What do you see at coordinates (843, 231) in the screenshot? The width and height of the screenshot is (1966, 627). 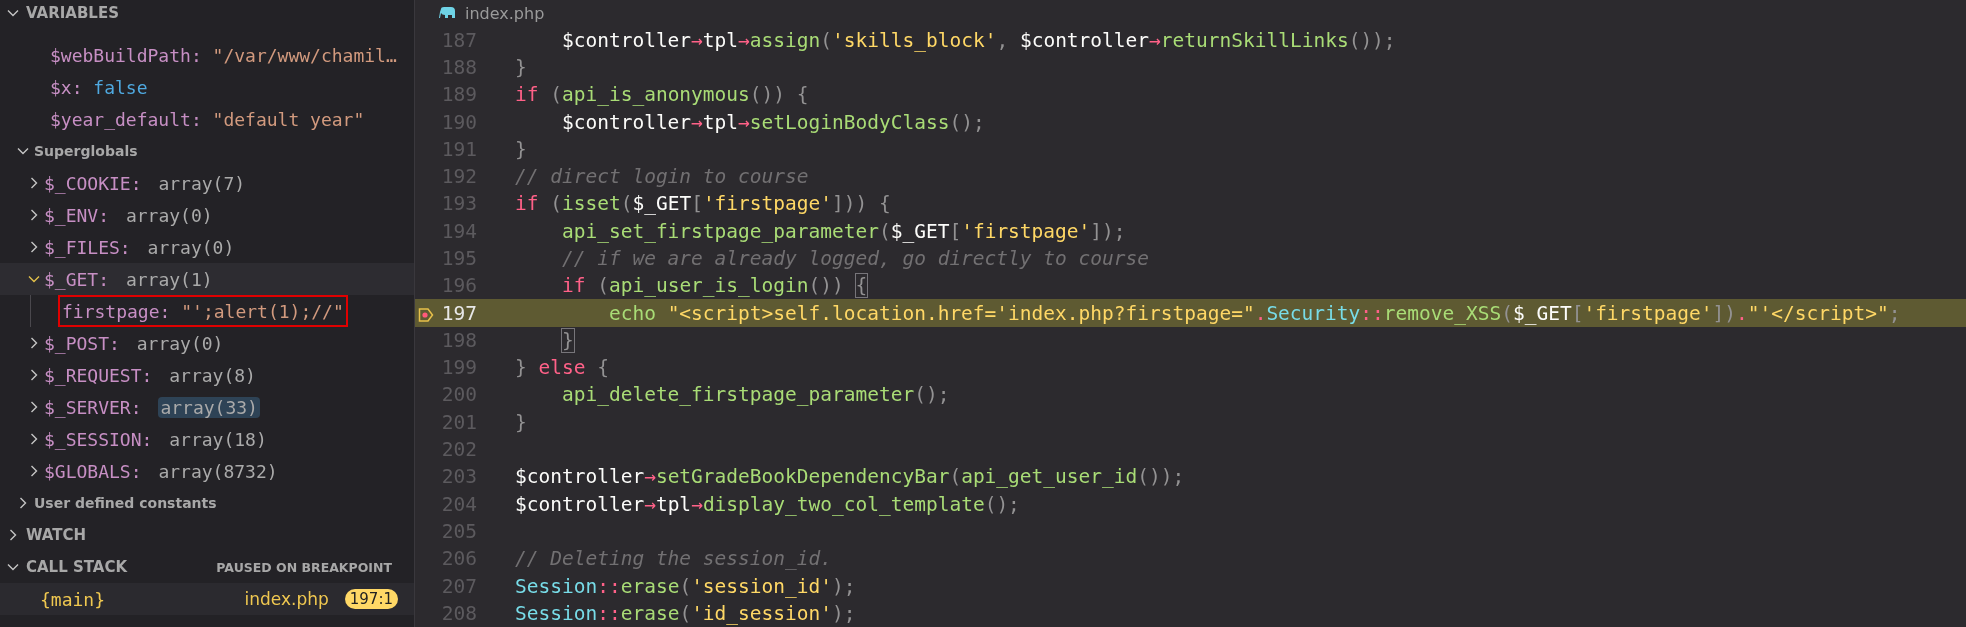 I see `code-line: api_set_firstpage_parameter($_GET['firstpage']);` at bounding box center [843, 231].